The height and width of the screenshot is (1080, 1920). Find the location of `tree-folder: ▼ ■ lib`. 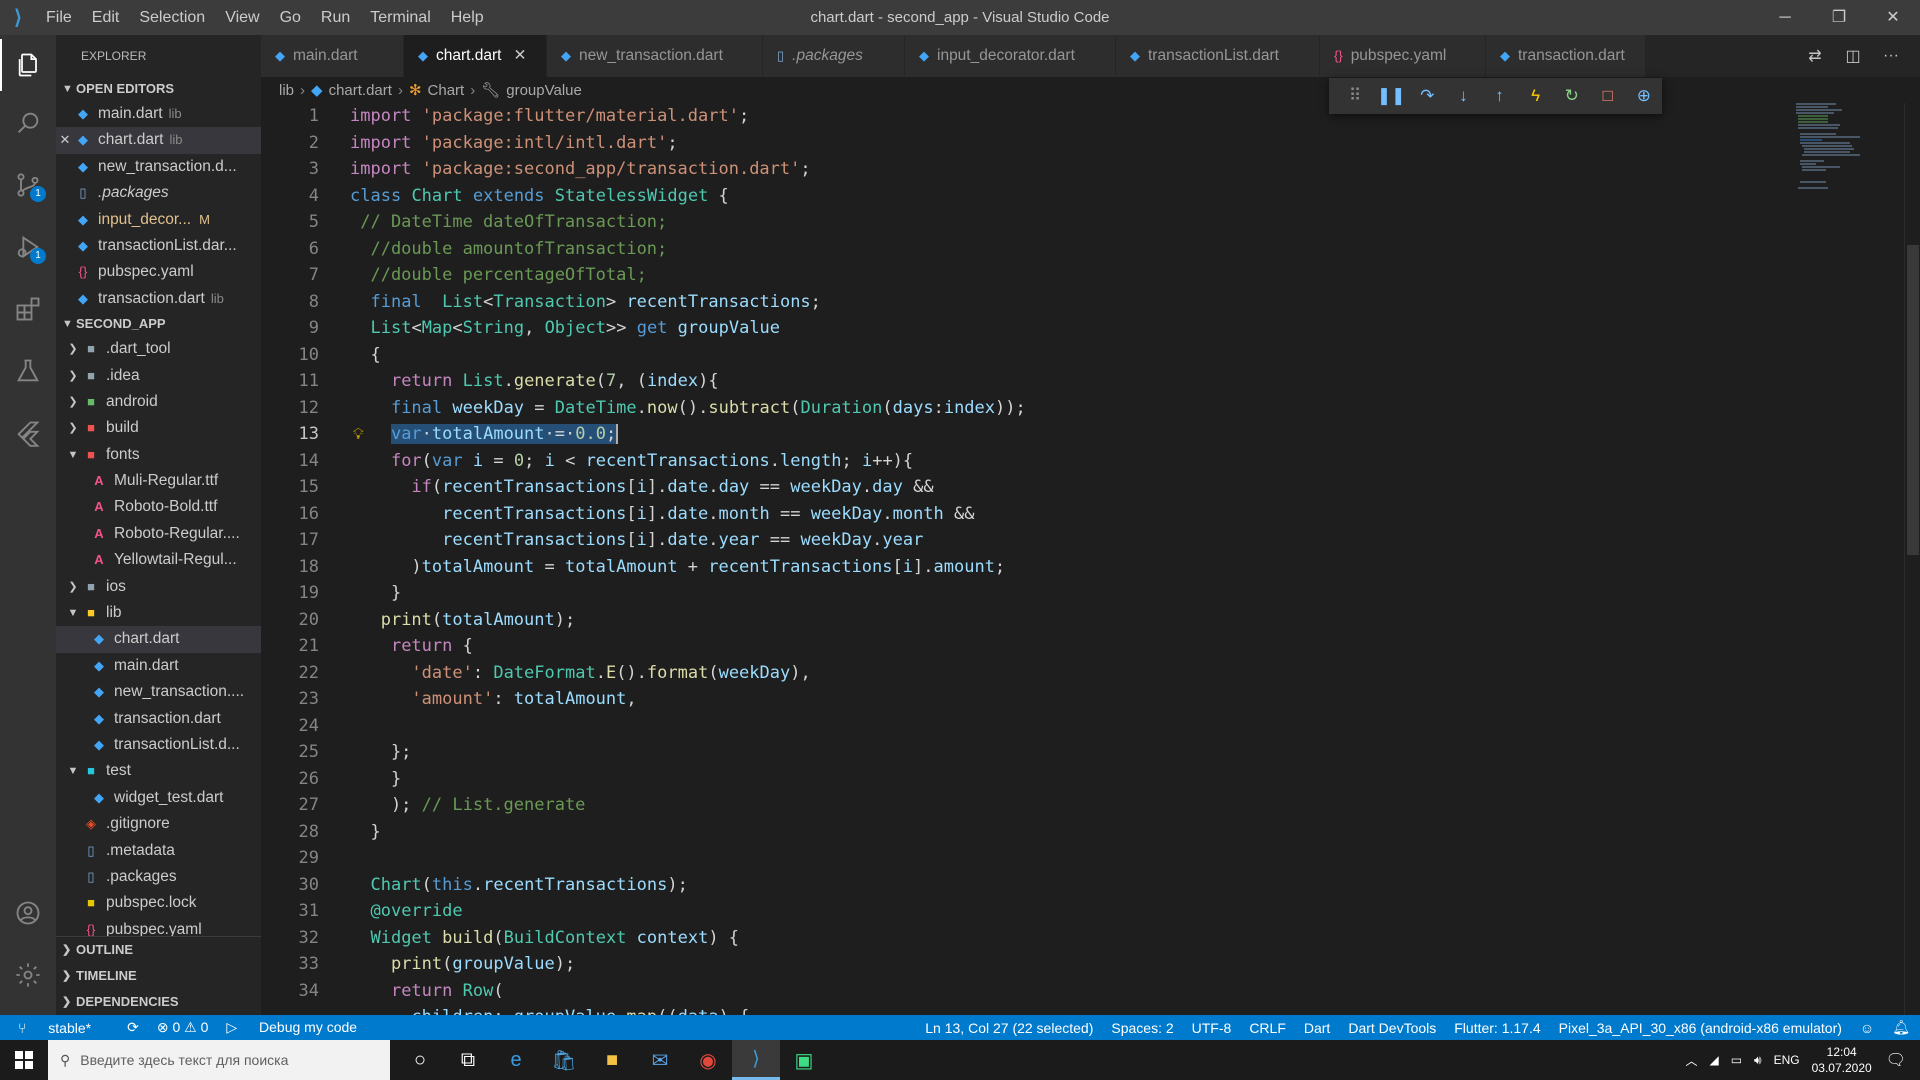

tree-folder: ▼ ■ lib is located at coordinates (158, 613).